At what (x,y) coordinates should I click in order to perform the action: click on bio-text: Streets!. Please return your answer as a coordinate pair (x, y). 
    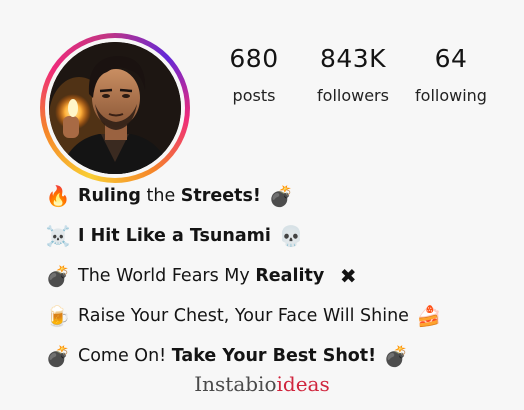
    Looking at the image, I should click on (220, 196).